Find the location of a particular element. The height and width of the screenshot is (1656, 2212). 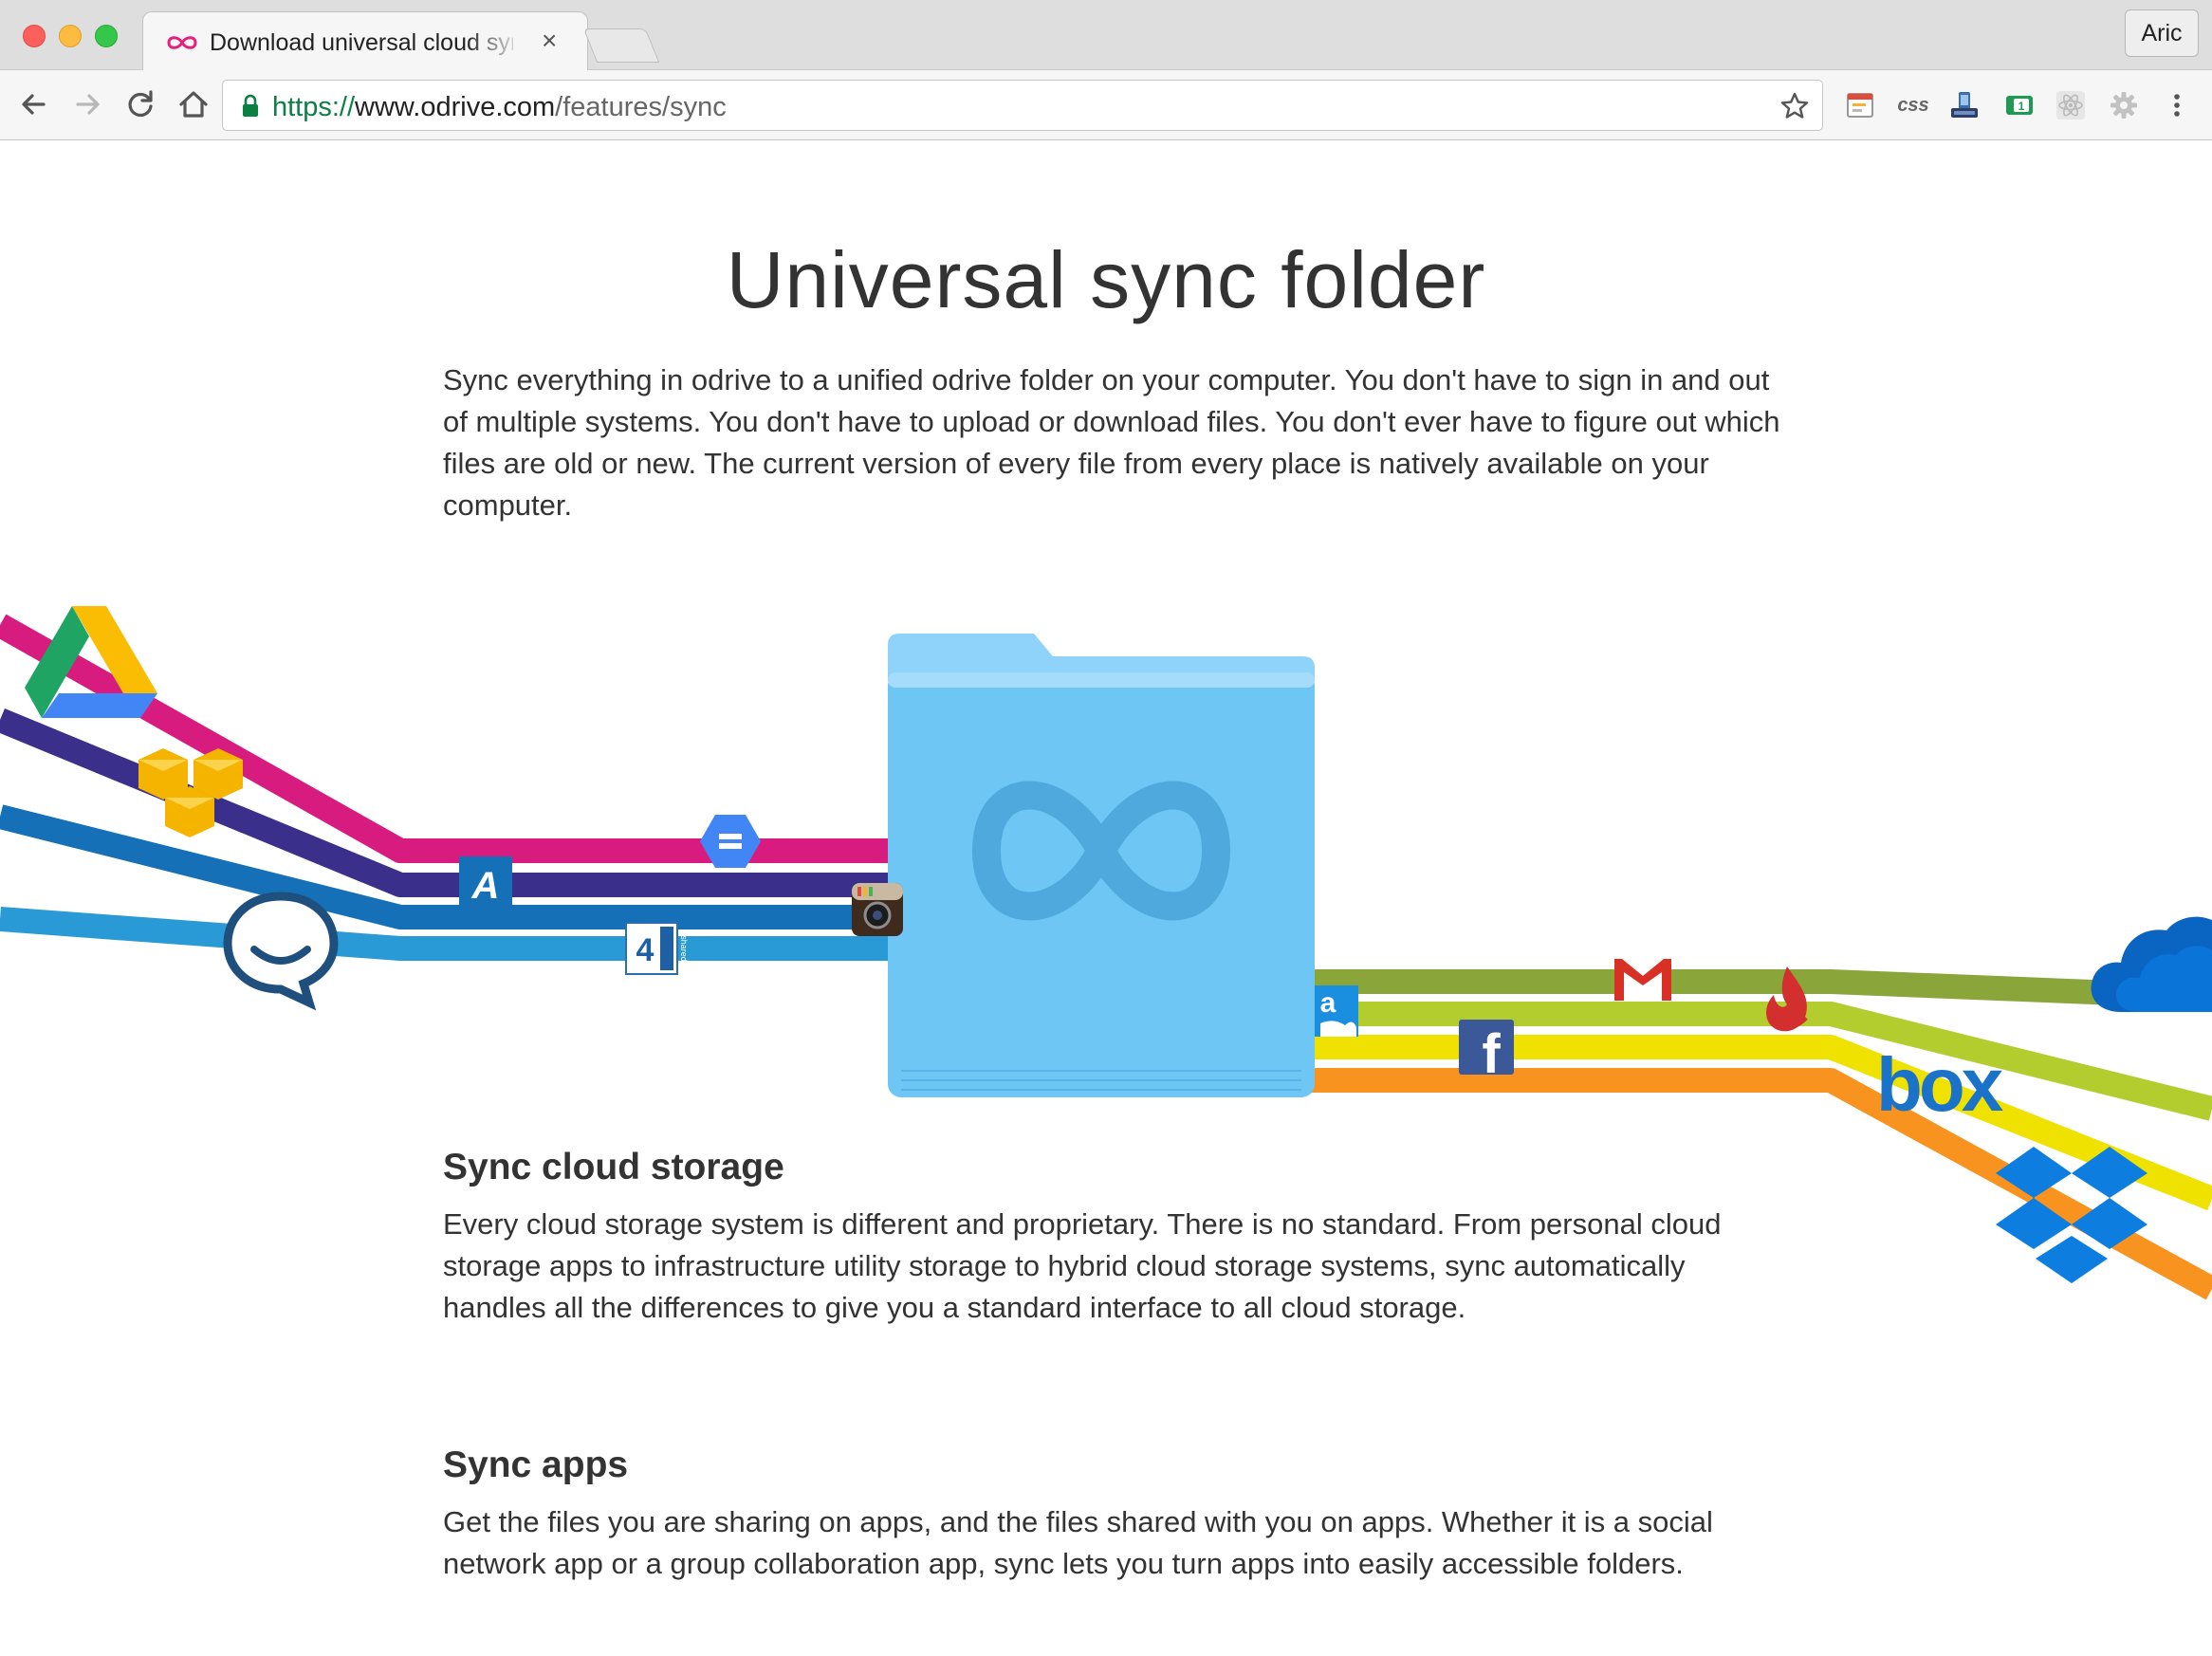

amazon-cloud-drive-icon: a is located at coordinates (1336, 1011).